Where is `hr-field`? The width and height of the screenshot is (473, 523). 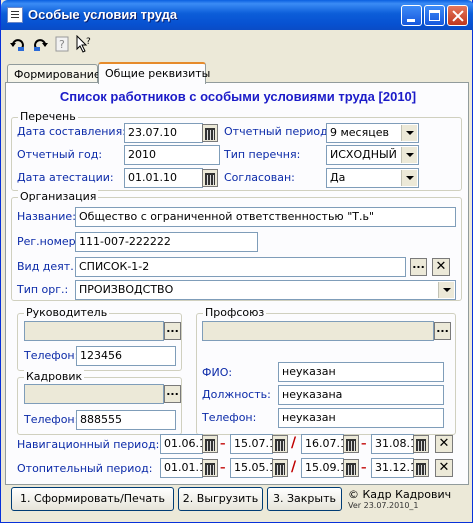
hr-field is located at coordinates (94, 394).